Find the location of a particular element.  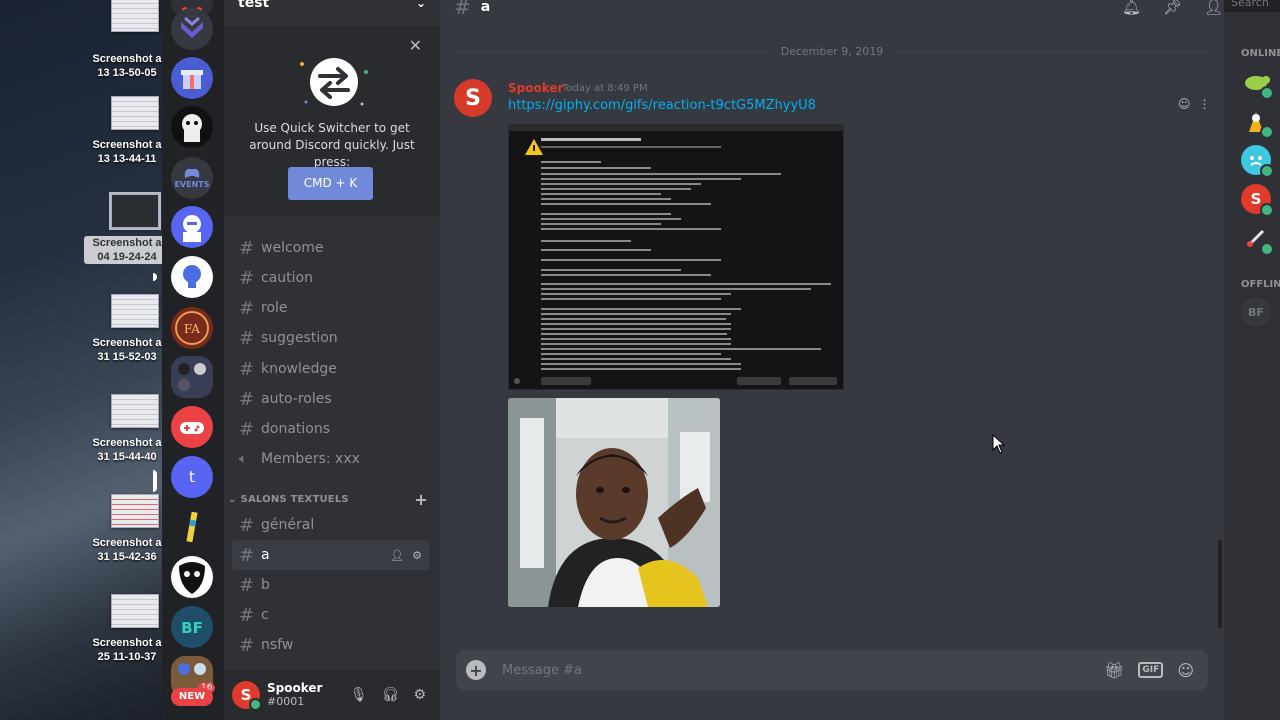

server-folder is located at coordinates (192, 377).